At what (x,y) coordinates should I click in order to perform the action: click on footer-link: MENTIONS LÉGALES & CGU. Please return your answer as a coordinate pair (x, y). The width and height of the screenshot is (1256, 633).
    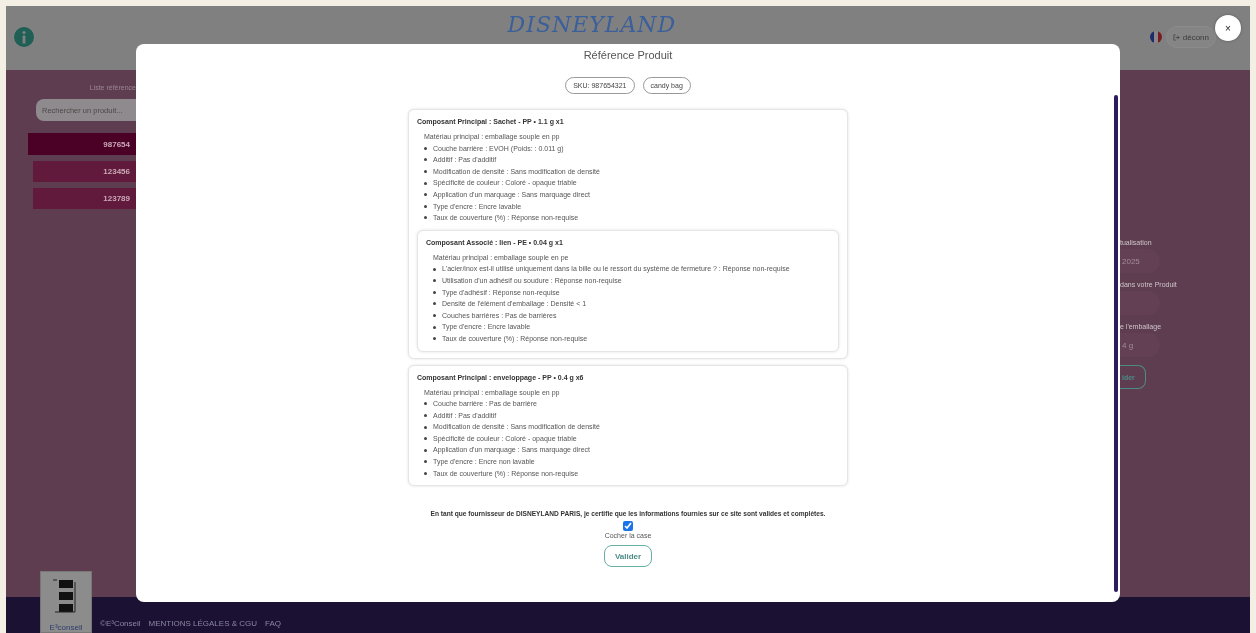
    Looking at the image, I should click on (203, 626).